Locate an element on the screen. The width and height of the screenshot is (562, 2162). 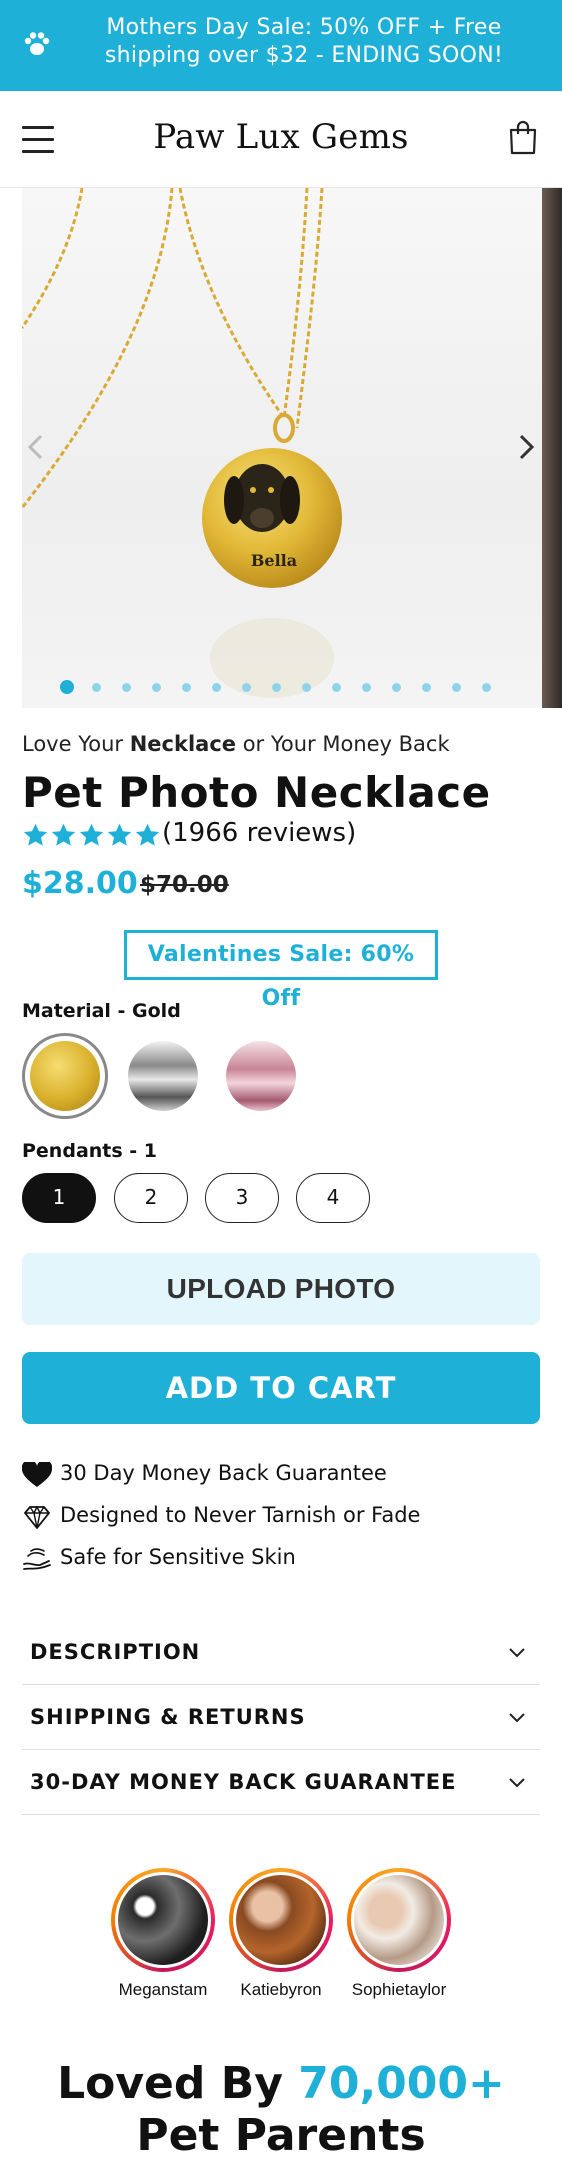
heart-icon is located at coordinates (37, 1474).